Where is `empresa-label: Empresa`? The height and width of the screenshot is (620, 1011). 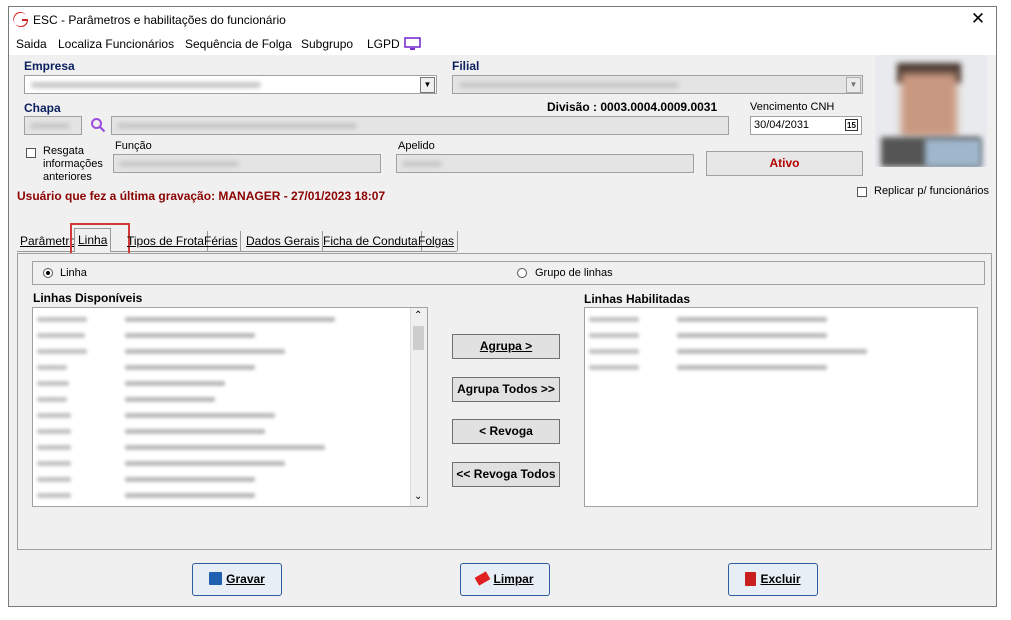
empresa-label: Empresa is located at coordinates (49, 66).